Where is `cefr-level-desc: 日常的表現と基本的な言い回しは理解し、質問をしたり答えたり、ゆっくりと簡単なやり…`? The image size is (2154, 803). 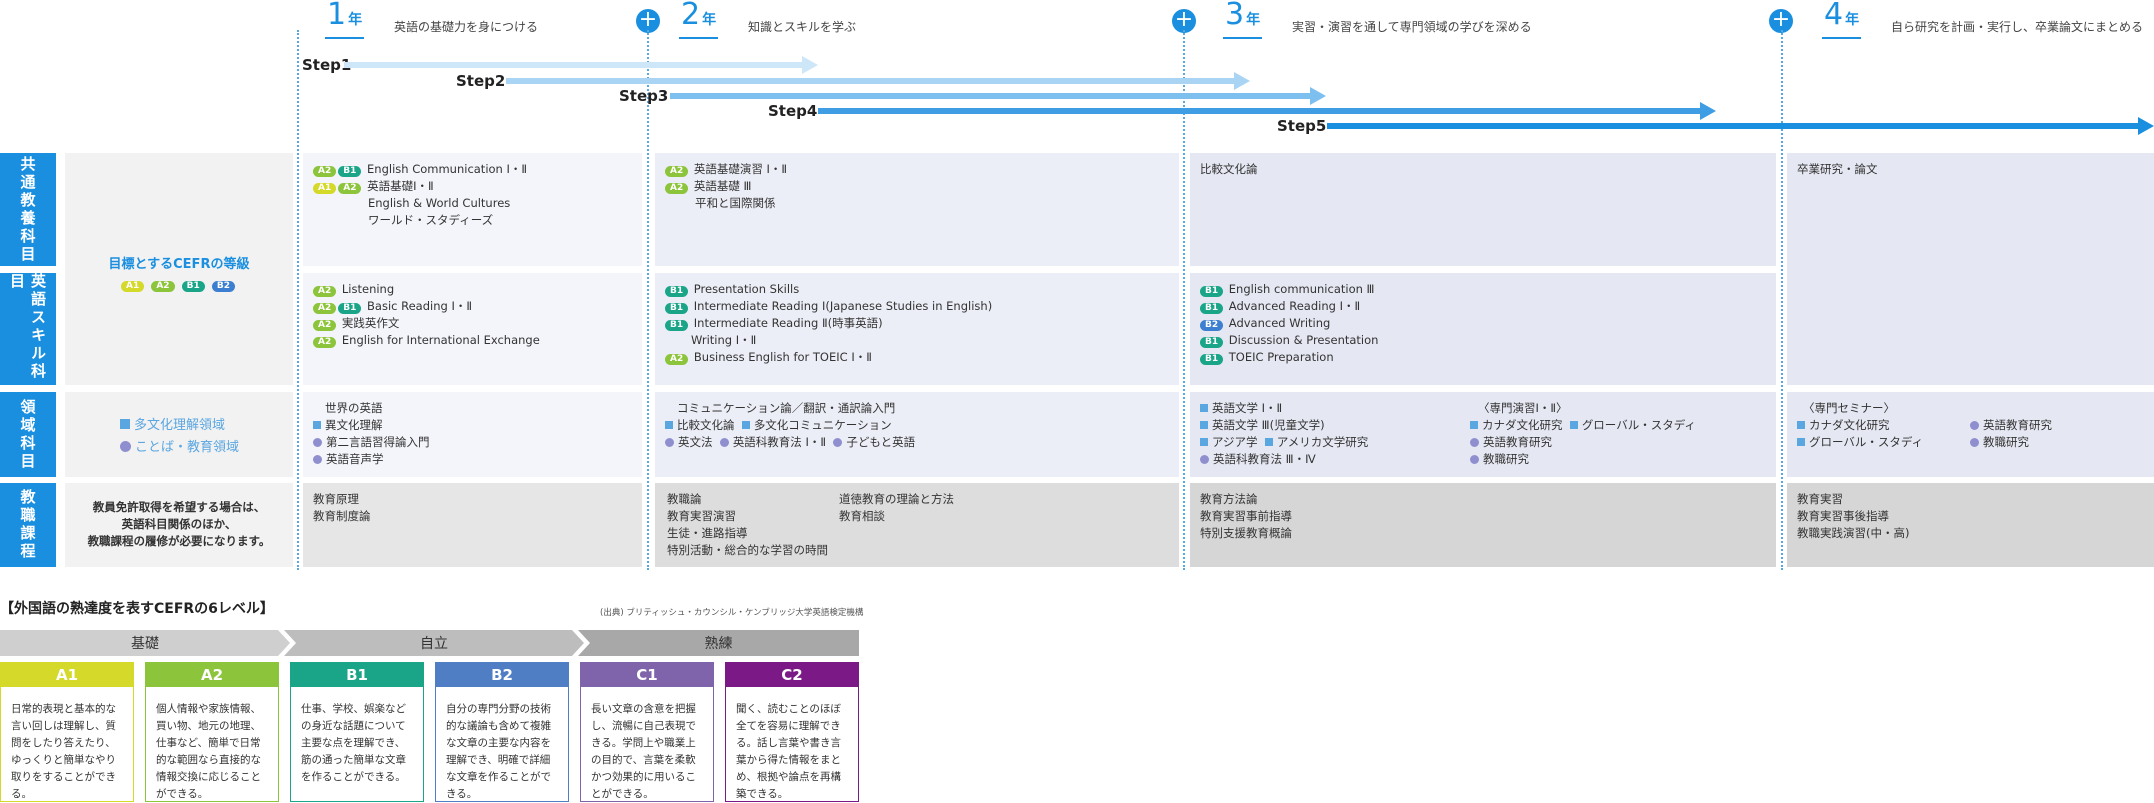 cefr-level-desc: 日常的表現と基本的な言い回しは理解し、質問をしたり答えたり、ゆっくりと簡単なやり… is located at coordinates (63, 751).